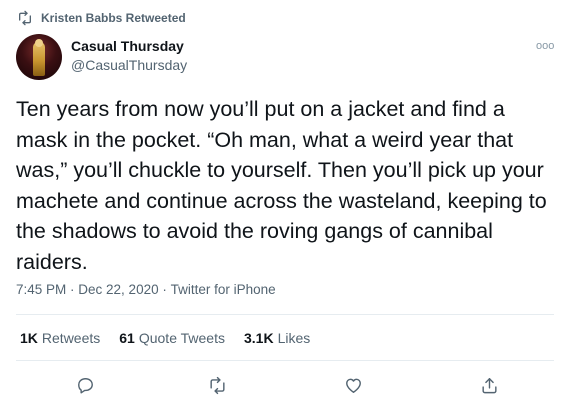 The width and height of the screenshot is (570, 409). Describe the element at coordinates (113, 18) in the screenshot. I see `retweeter-label: Kristen Babbs Retweeted` at that location.